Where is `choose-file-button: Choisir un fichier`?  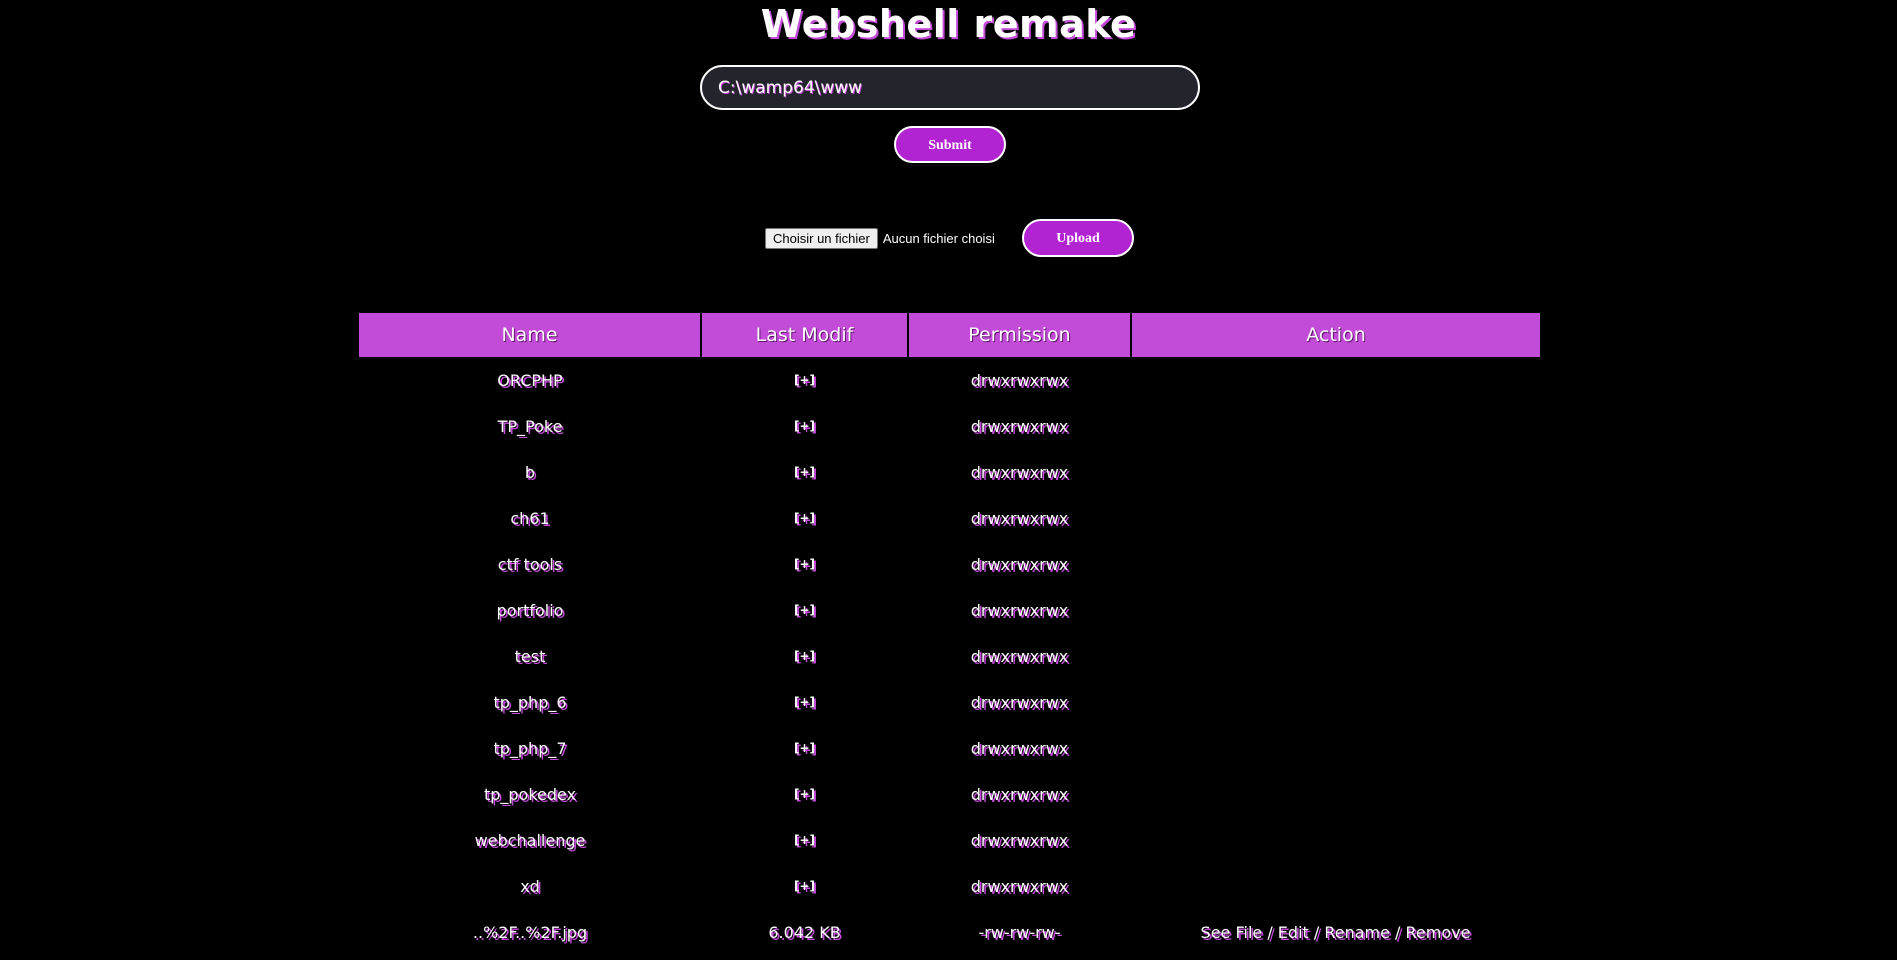
choose-file-button: Choisir un fichier is located at coordinates (821, 238).